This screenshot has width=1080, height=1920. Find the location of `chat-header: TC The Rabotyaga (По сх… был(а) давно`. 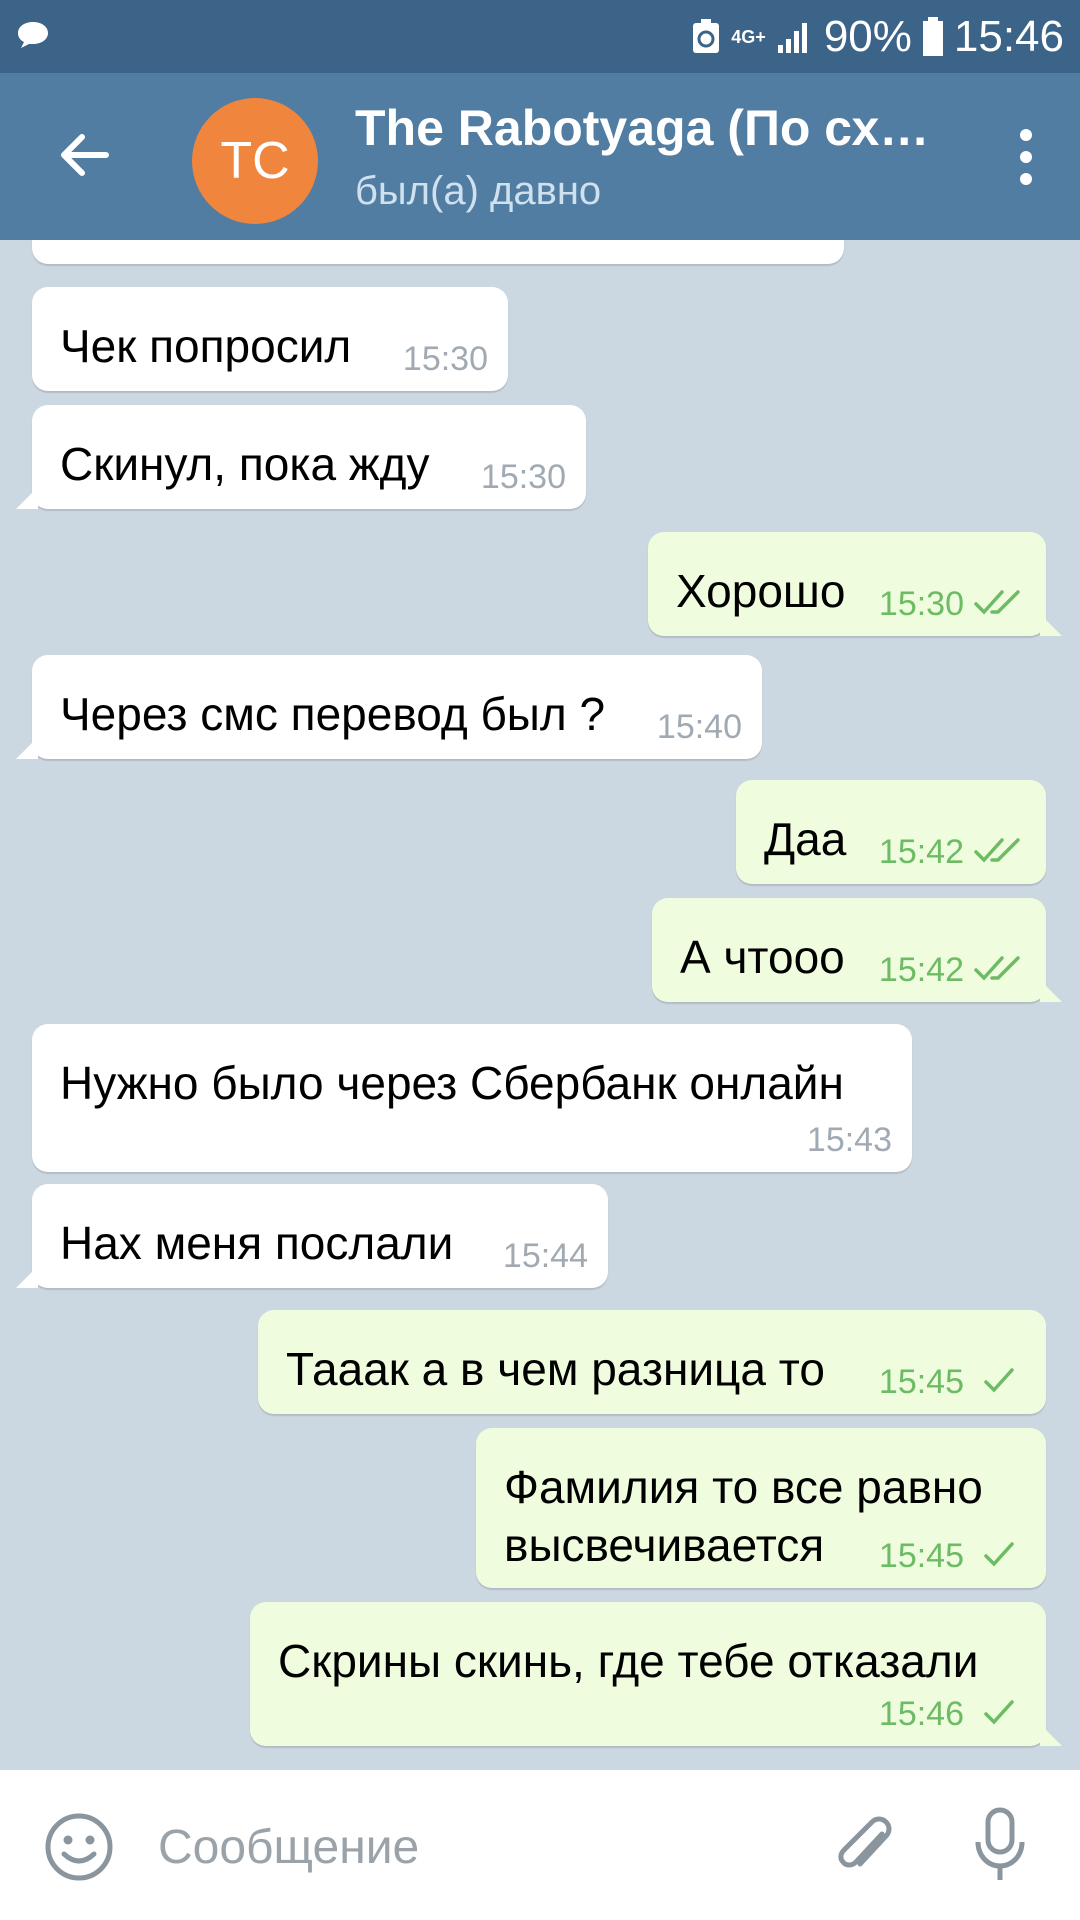

chat-header: TC The Rabotyaga (По сх… был(а) давно is located at coordinates (540, 156).